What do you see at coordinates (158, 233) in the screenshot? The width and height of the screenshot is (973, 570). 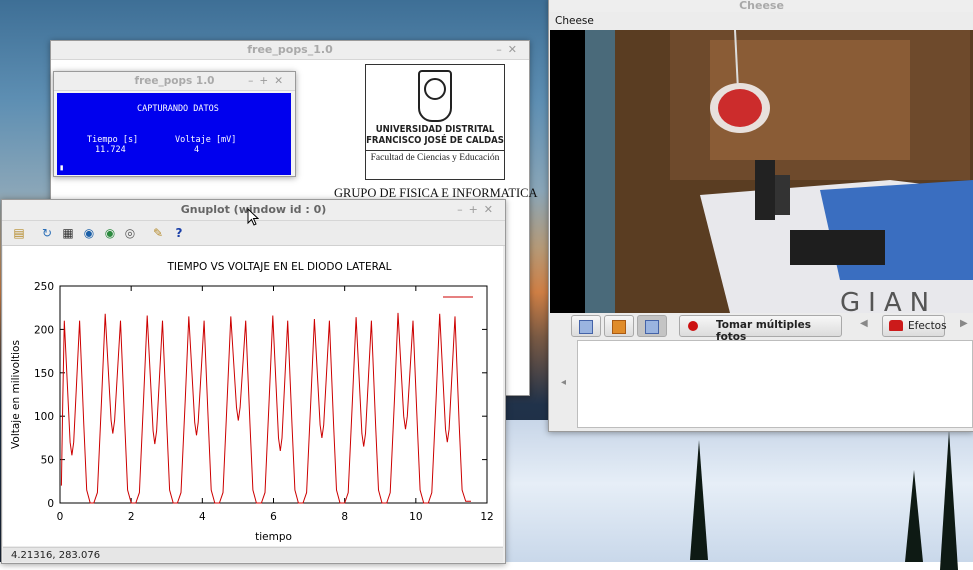 I see `settings-icon: ✎` at bounding box center [158, 233].